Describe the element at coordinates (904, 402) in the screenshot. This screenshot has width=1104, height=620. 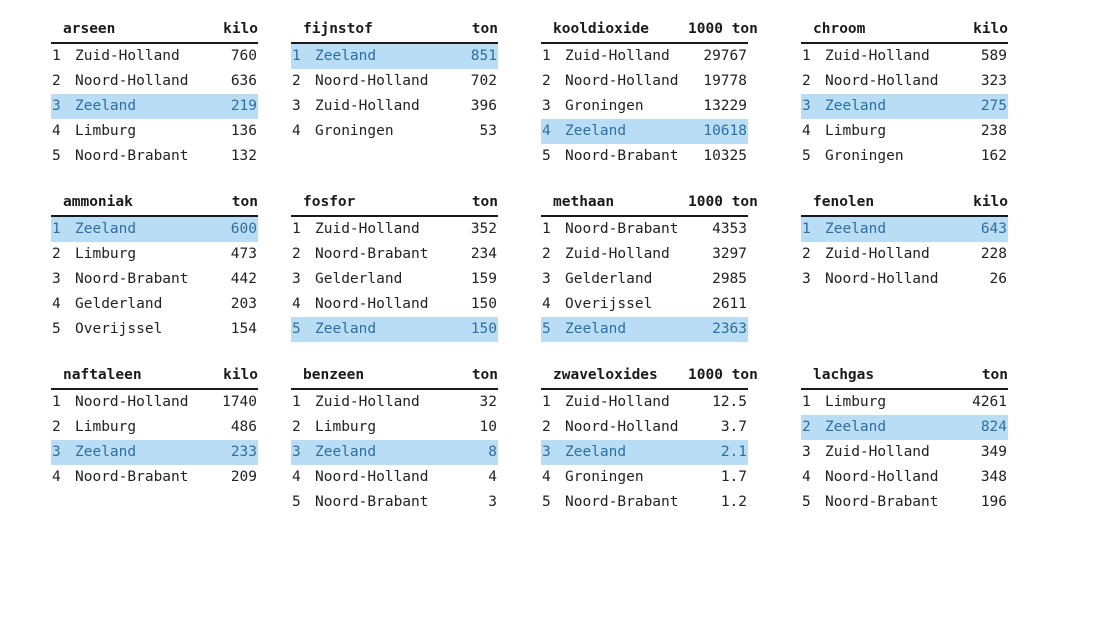
I see `table-row: 1 Limburg 4261` at that location.